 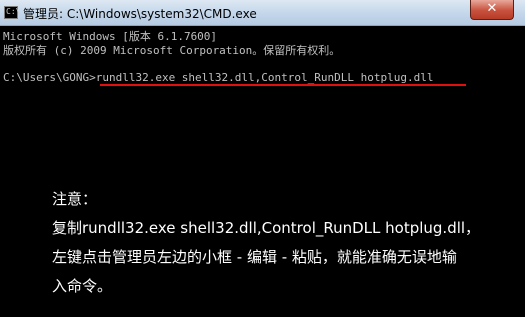 I want to click on close-icon: ✕, so click(x=492, y=8).